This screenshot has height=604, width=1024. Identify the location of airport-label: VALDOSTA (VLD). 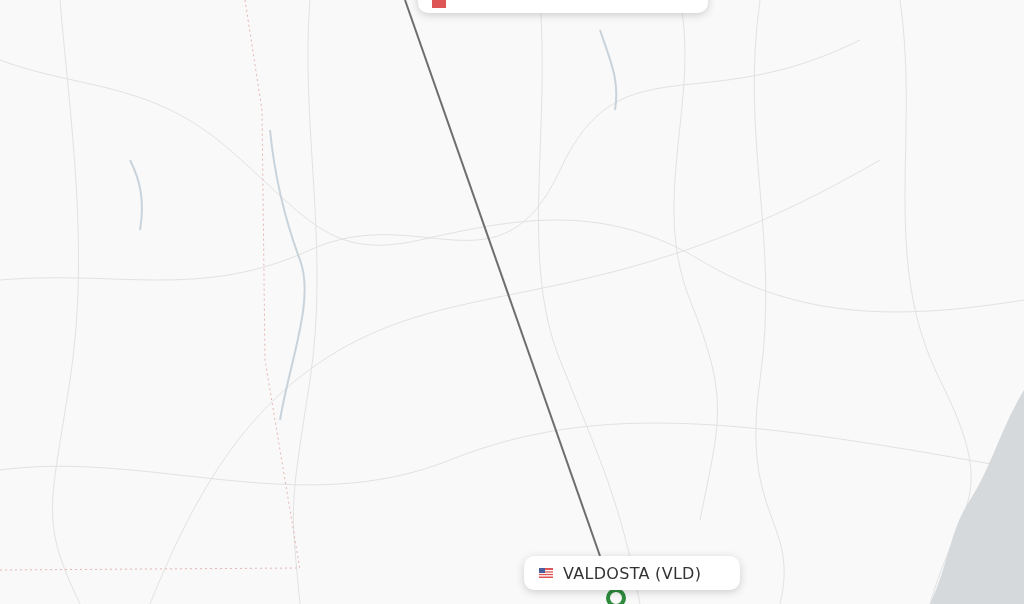
(632, 573).